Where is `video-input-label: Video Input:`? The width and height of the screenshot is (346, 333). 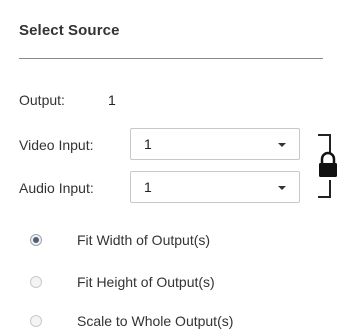 video-input-label: Video Input: is located at coordinates (56, 145).